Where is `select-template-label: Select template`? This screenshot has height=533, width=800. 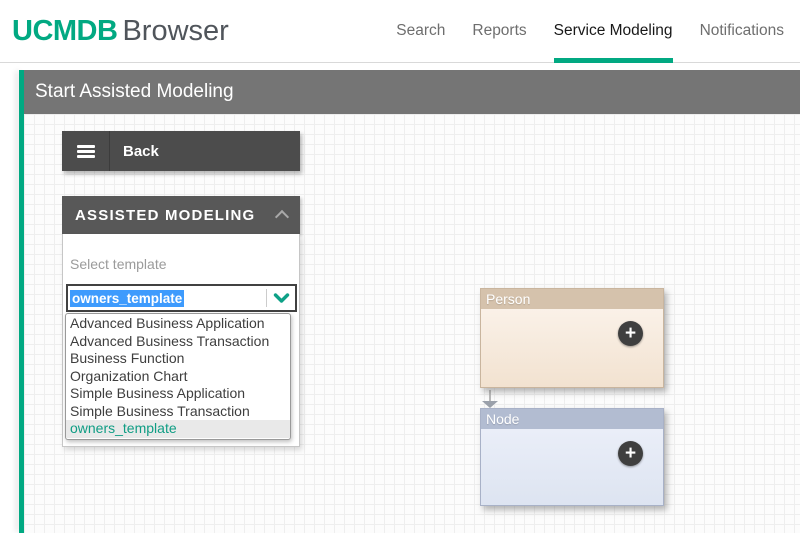 select-template-label: Select template is located at coordinates (118, 264).